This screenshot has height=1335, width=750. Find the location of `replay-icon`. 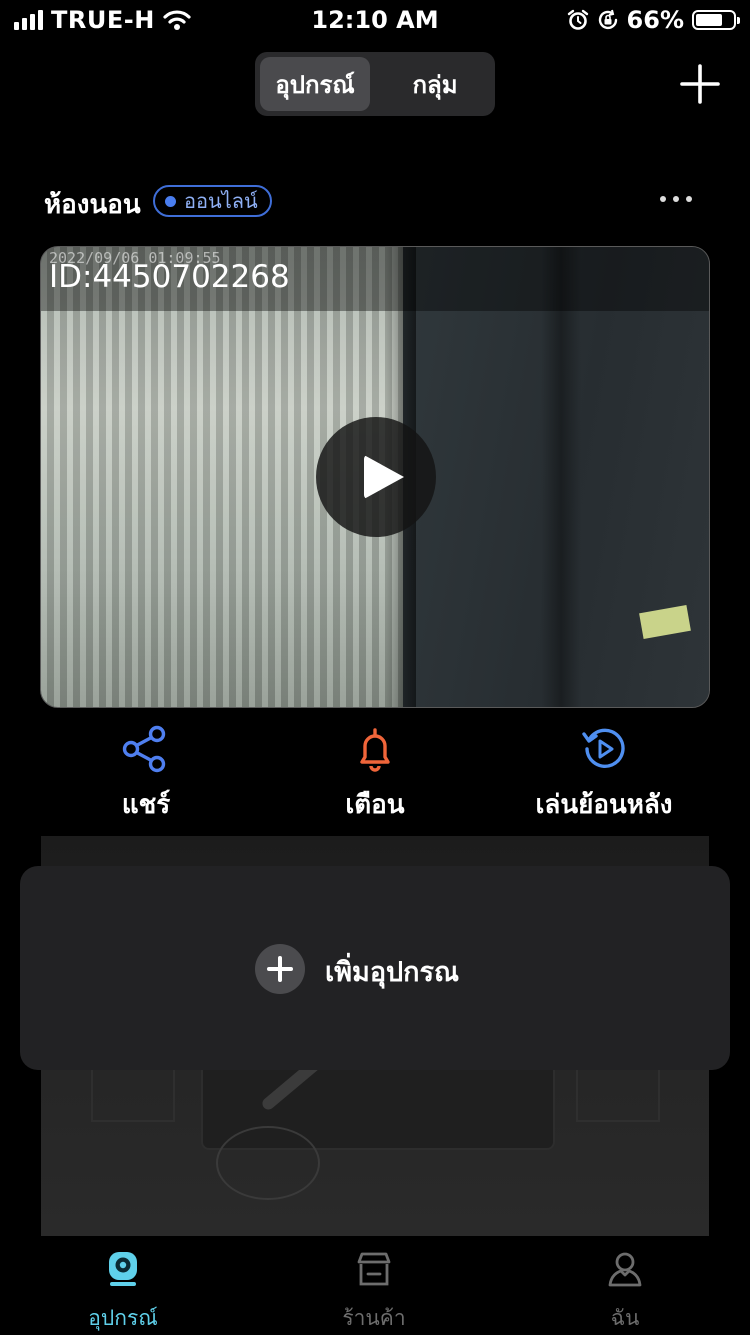

replay-icon is located at coordinates (603, 748).